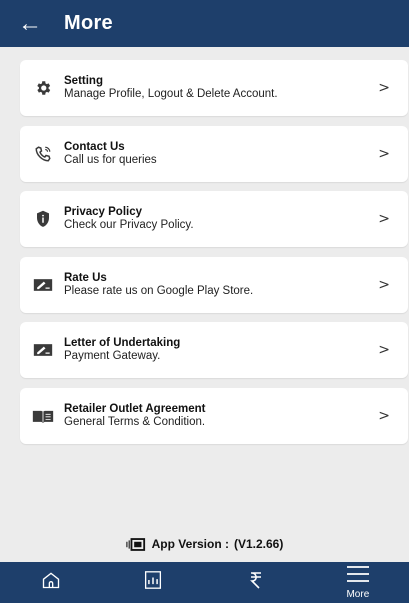  I want to click on menu-item-title: Retailer Outlet Agreement, so click(135, 408).